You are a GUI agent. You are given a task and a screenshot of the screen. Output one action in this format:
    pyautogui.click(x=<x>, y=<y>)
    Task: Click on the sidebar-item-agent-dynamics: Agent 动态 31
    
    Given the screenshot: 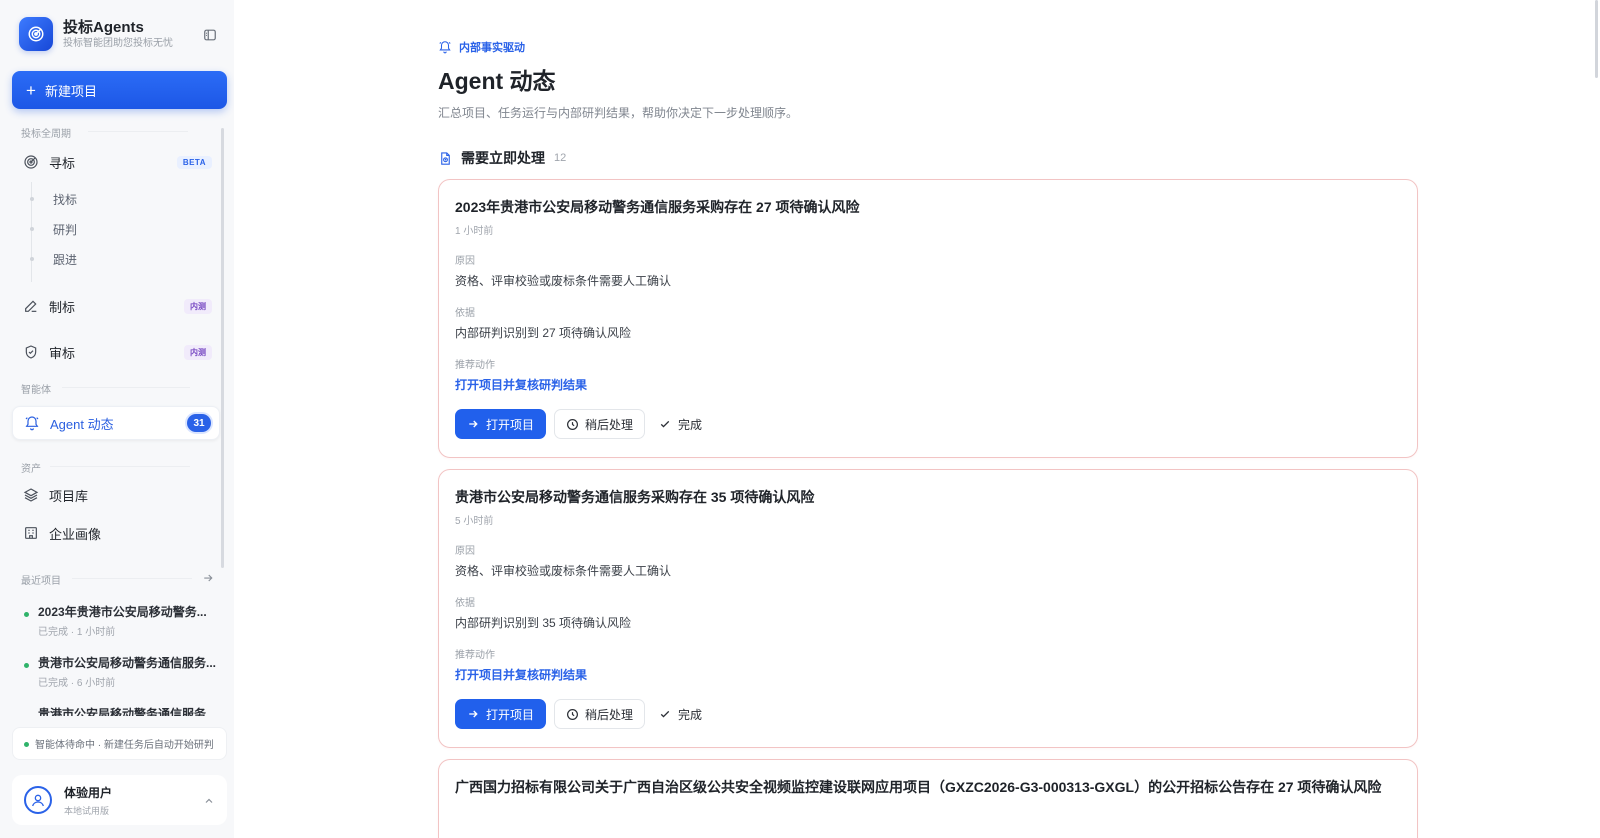 What is the action you would take?
    pyautogui.click(x=116, y=423)
    